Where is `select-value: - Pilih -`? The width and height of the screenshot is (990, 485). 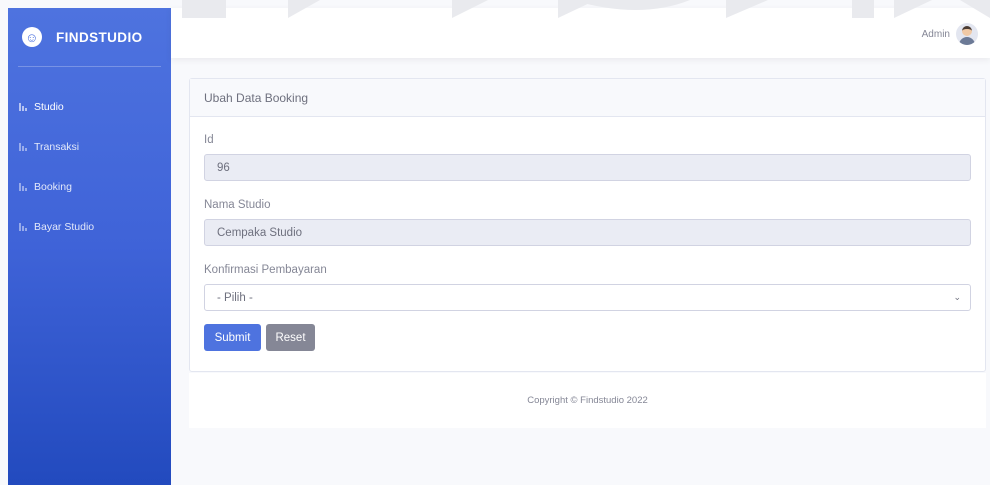
select-value: - Pilih - is located at coordinates (235, 297).